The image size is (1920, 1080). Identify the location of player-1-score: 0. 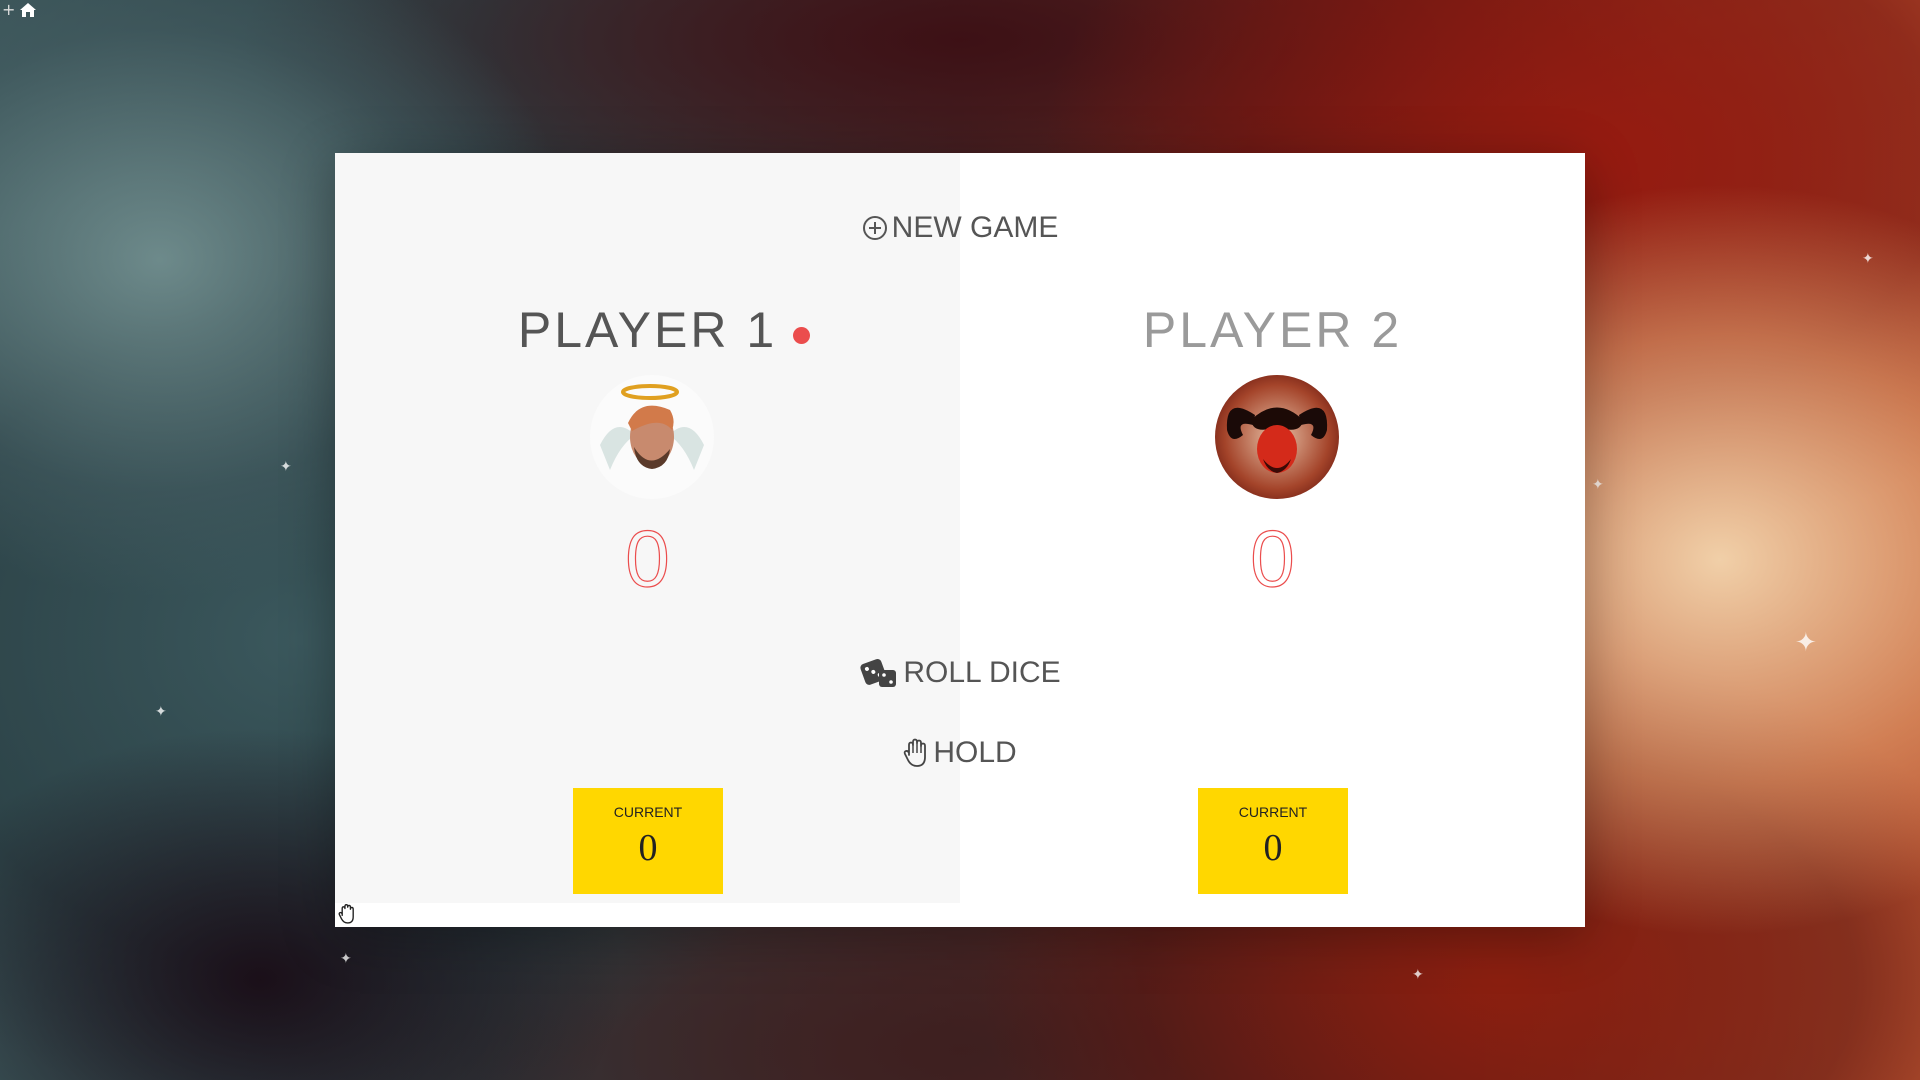
(647, 559).